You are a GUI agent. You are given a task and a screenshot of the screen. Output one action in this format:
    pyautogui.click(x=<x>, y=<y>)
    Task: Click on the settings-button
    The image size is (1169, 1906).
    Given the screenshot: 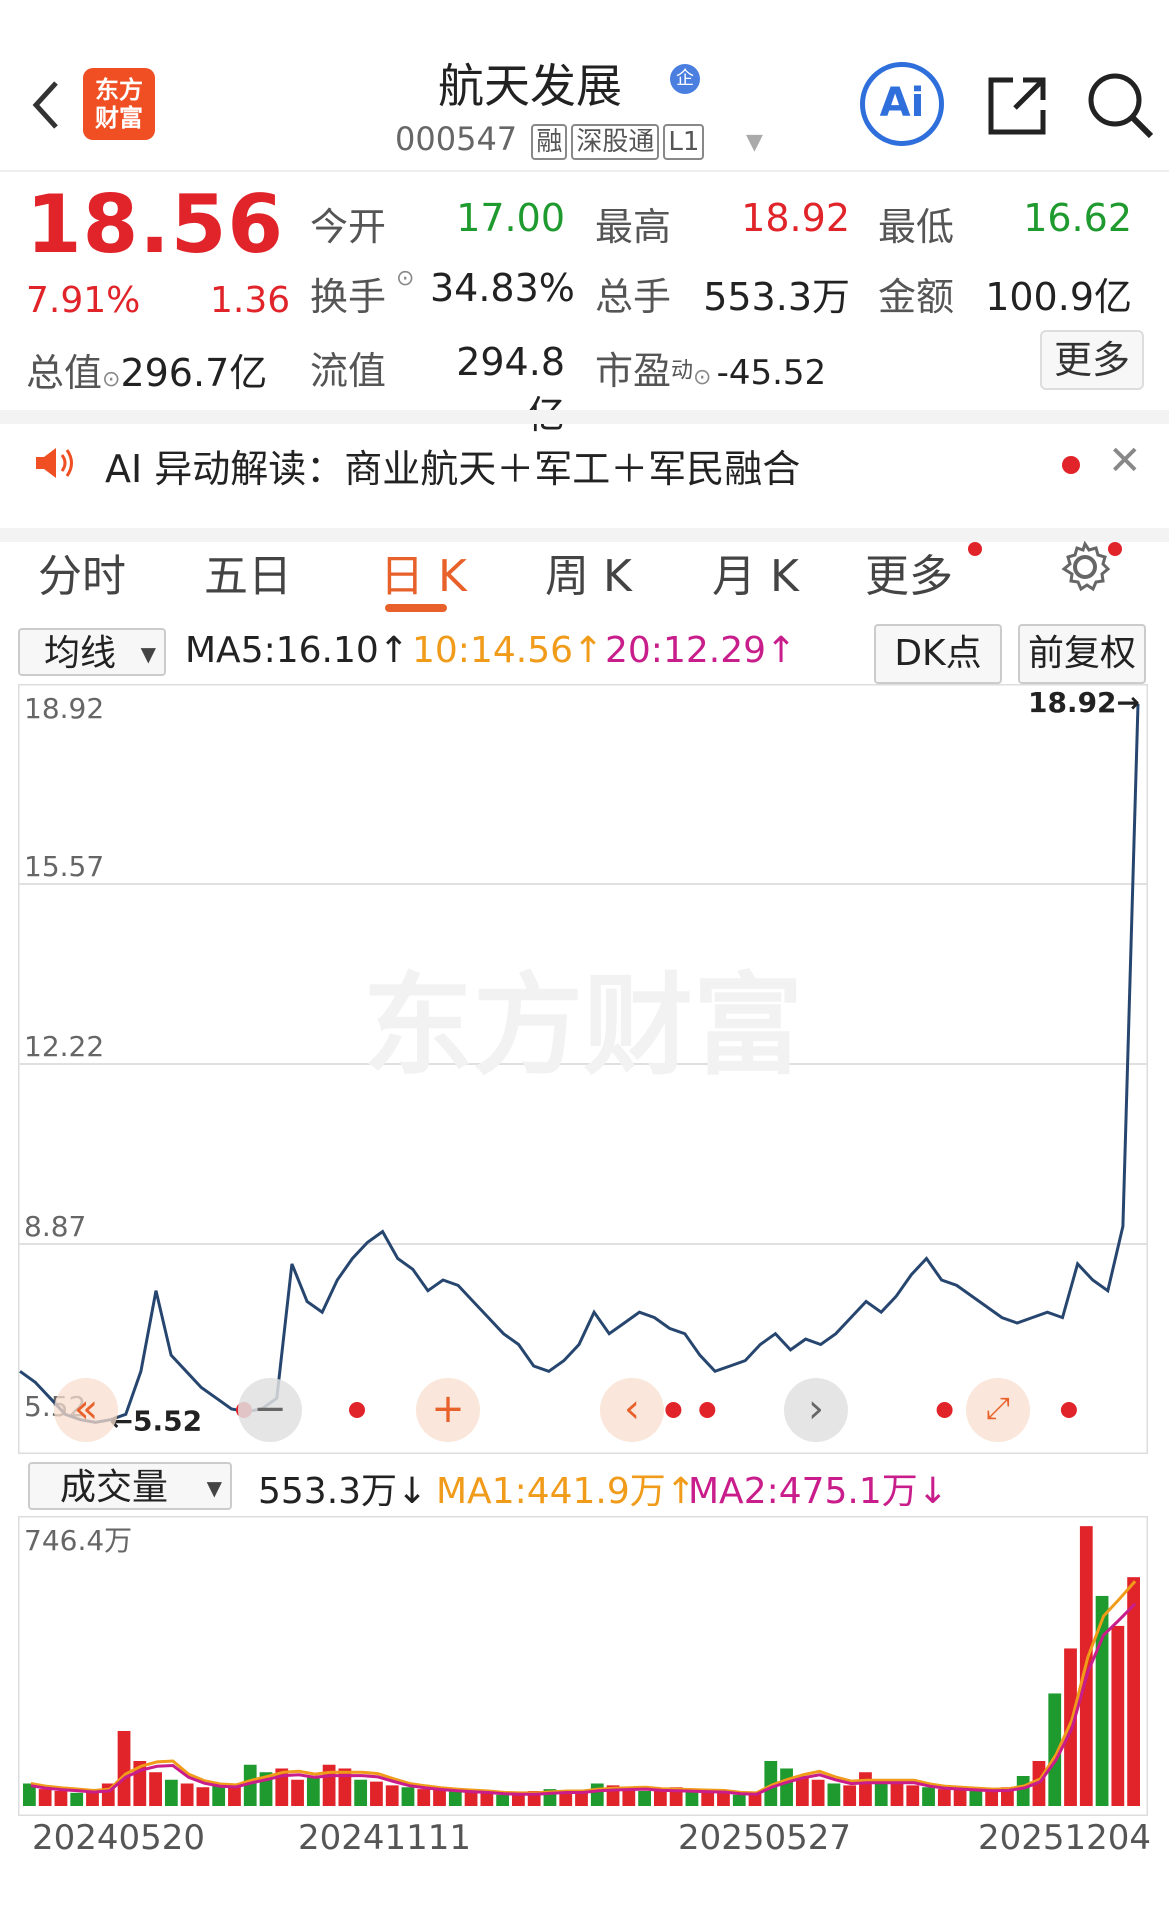 What is the action you would take?
    pyautogui.click(x=1085, y=569)
    